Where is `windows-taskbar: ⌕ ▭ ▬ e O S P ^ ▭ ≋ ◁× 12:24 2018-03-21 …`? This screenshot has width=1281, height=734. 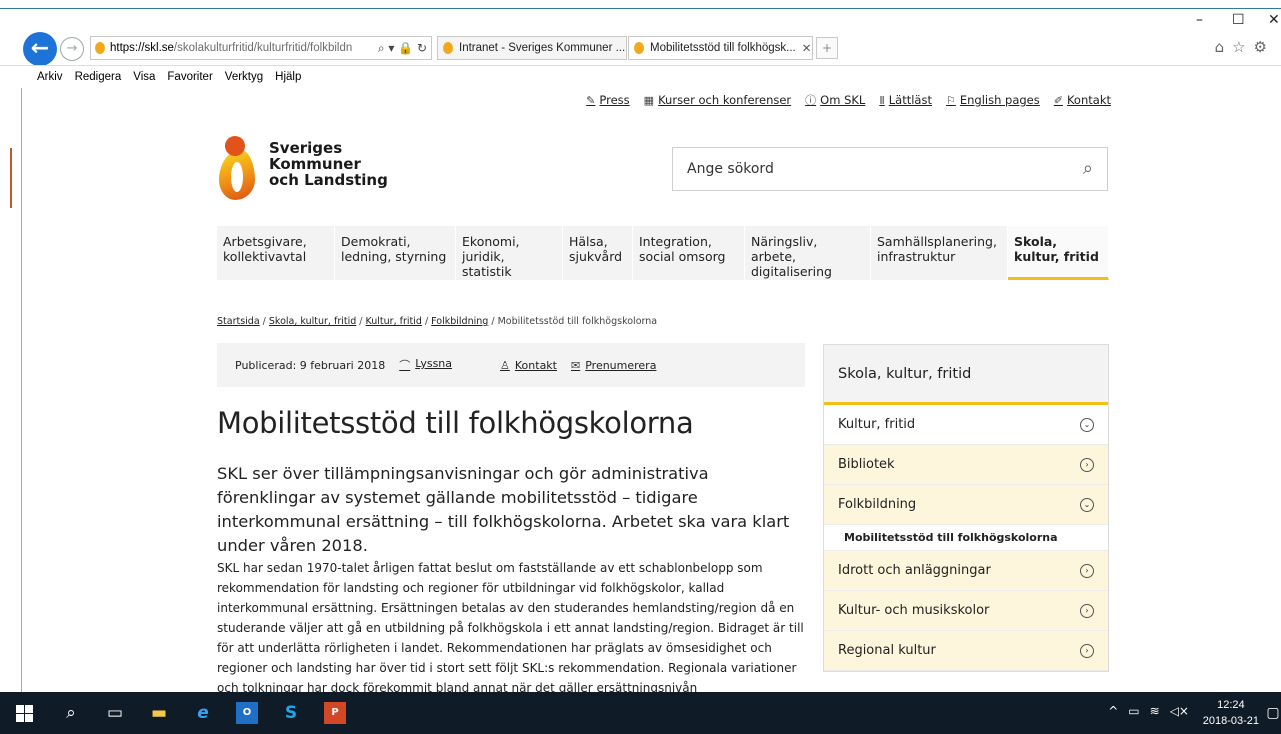
windows-taskbar: ⌕ ▭ ▬ e O S P ^ ▭ ≋ ◁× 12:24 2018-03-21 … is located at coordinates (640, 713).